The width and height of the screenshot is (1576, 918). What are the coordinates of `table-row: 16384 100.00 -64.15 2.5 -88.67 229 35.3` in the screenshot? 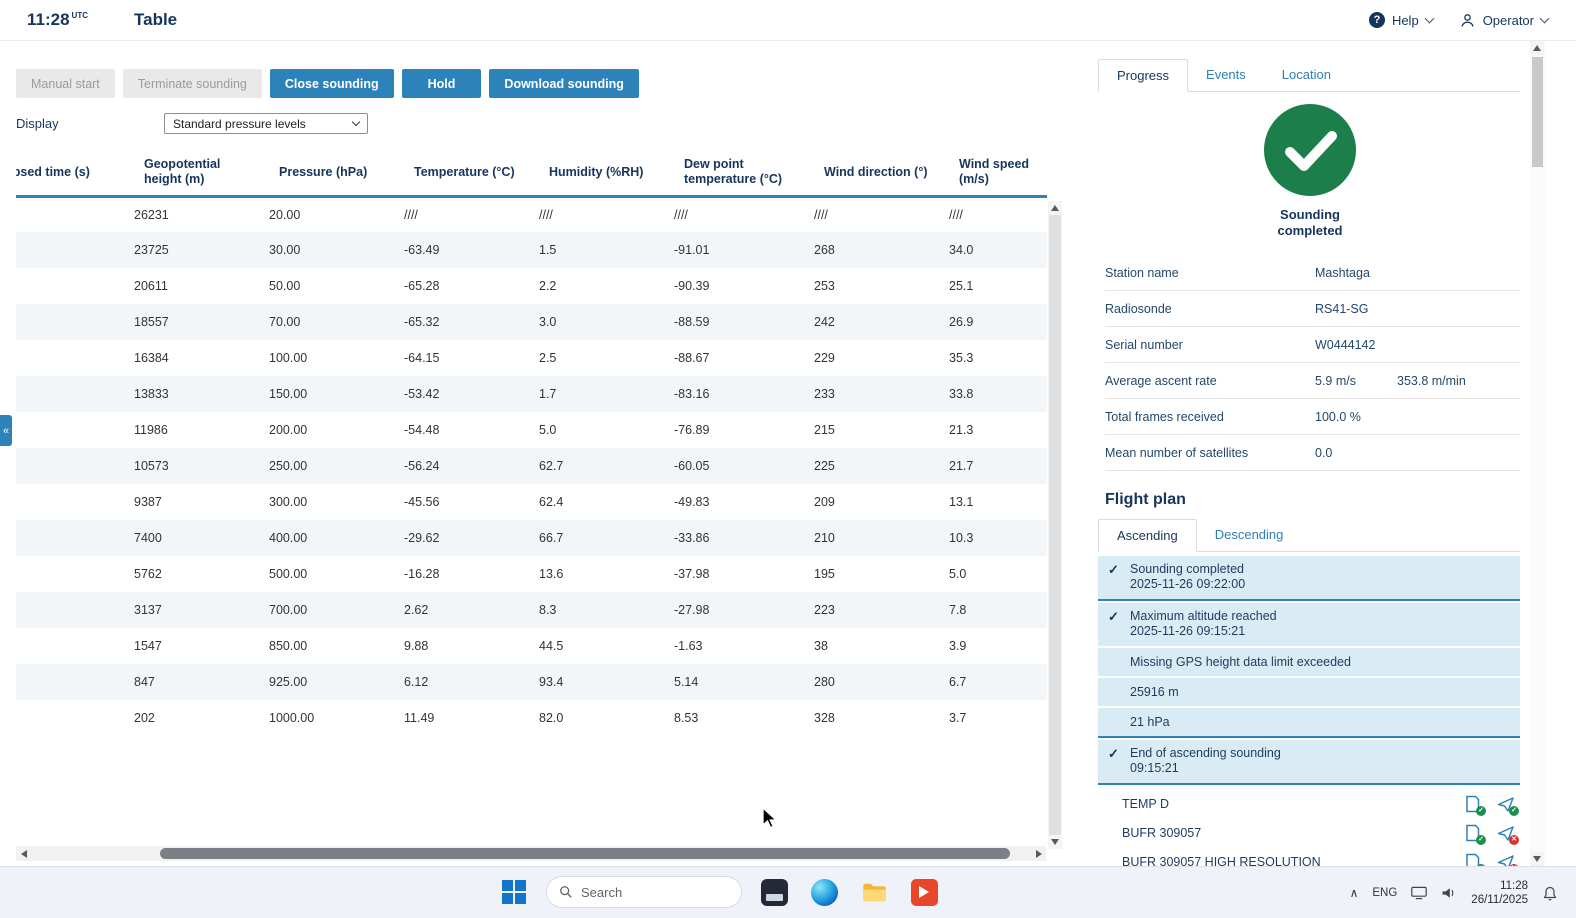 It's located at (531, 358).